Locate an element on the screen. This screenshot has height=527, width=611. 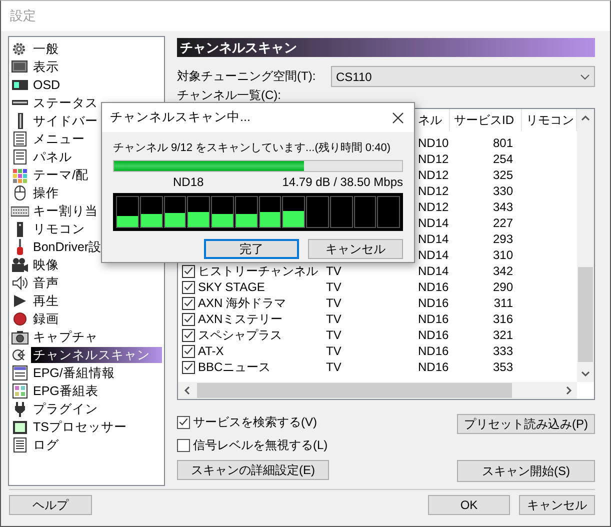
sidebar-item: 再生 is located at coordinates (46, 301).